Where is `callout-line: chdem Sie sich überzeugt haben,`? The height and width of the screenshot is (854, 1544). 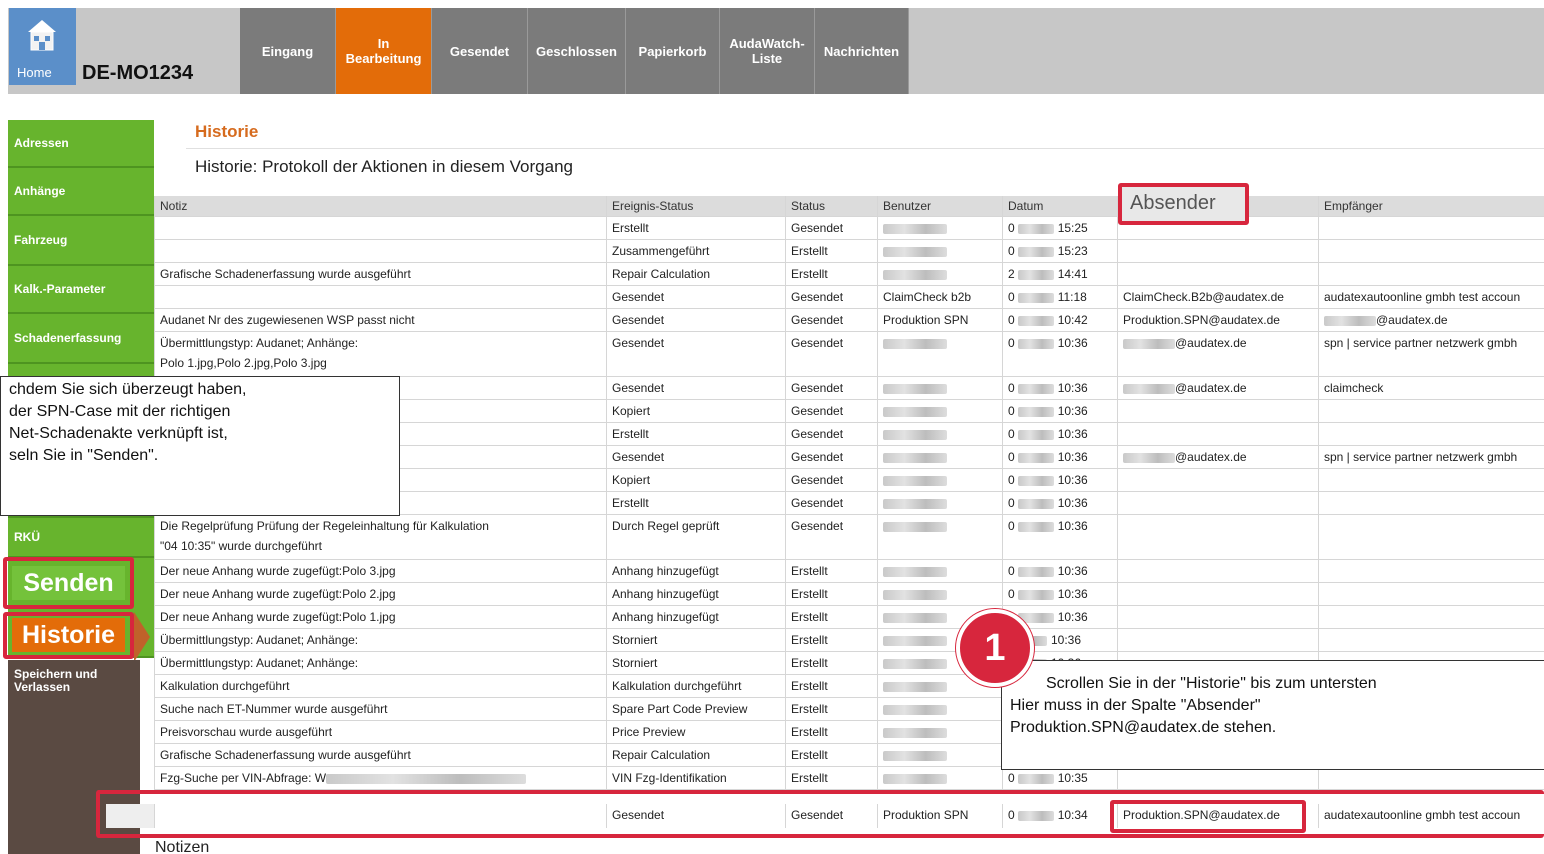
callout-line: chdem Sie sich überzeugt haben, is located at coordinates (128, 389).